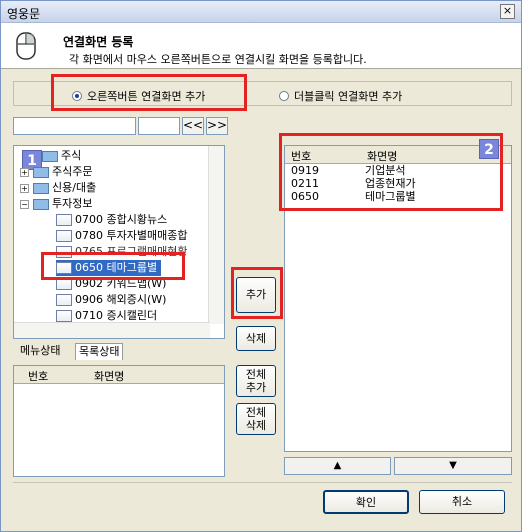 This screenshot has height=532, width=522. I want to click on close-icon: ×, so click(507, 10).